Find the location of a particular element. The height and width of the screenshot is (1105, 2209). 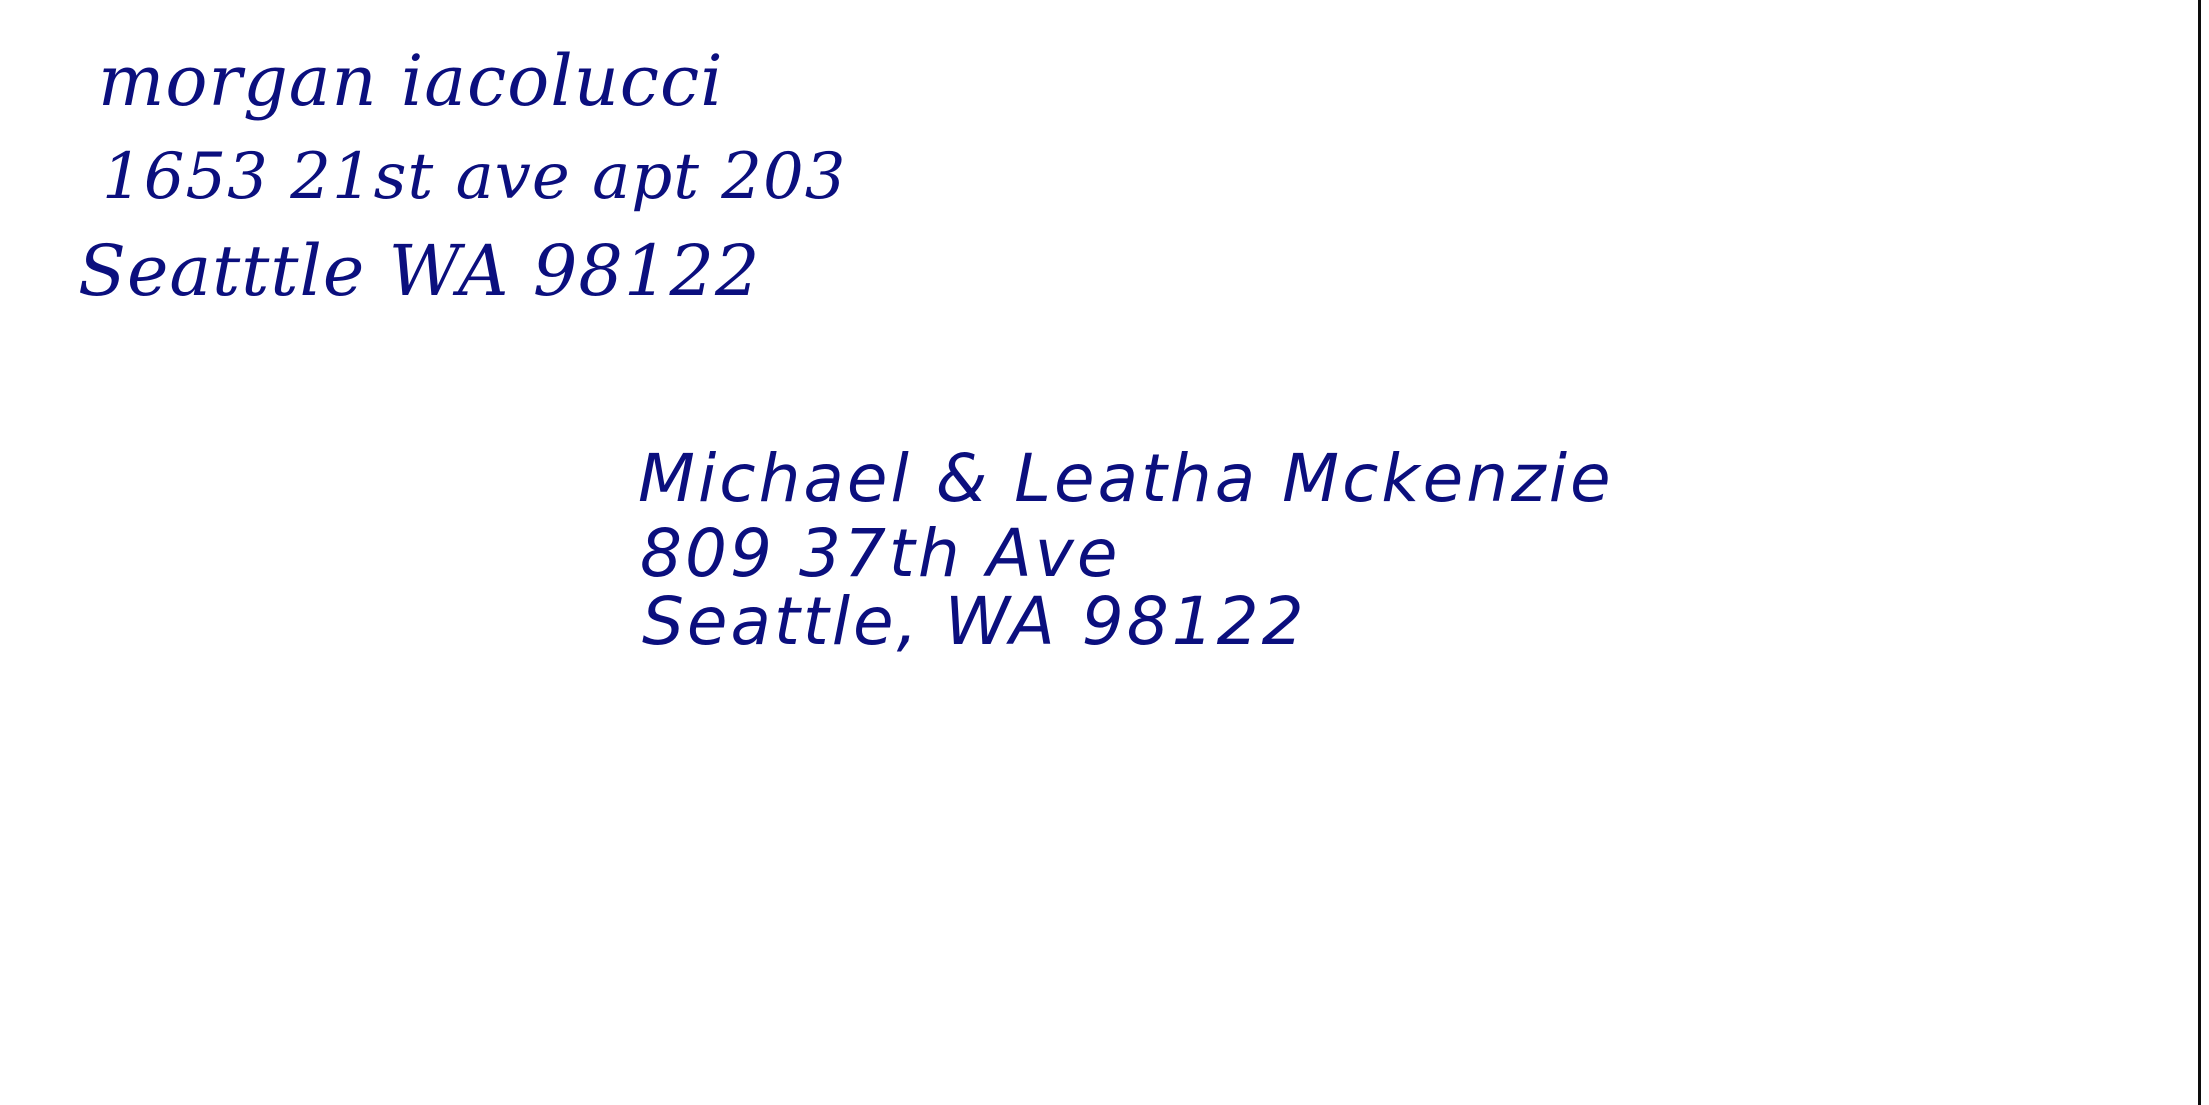

recipient-city-line: Seattle, WA 98122 is located at coordinates (974, 621).